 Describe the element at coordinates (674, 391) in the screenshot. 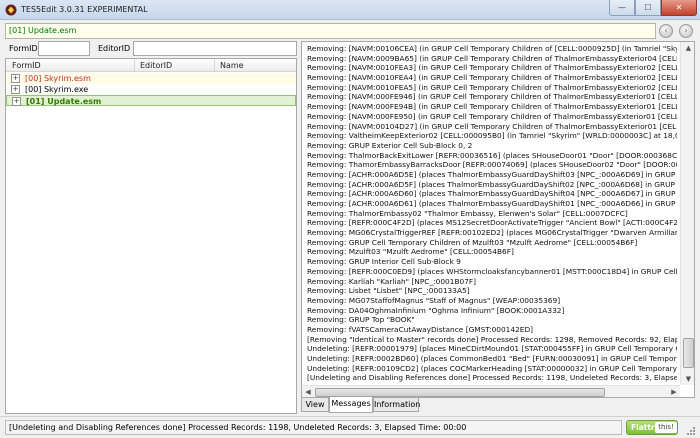

I see `scroll-right-icon: ▶` at that location.